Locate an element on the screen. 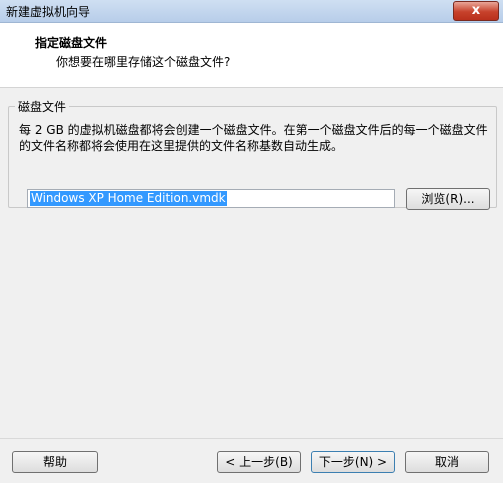 This screenshot has width=503, height=483. back-button: < 上一步(B) is located at coordinates (259, 462).